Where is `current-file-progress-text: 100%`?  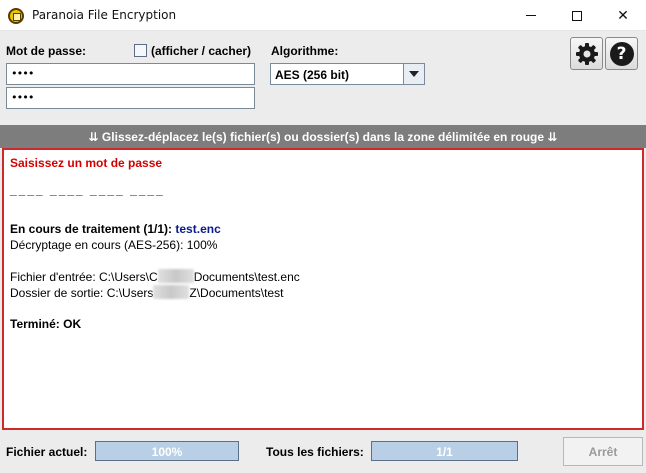
current-file-progress-text: 100% is located at coordinates (167, 452).